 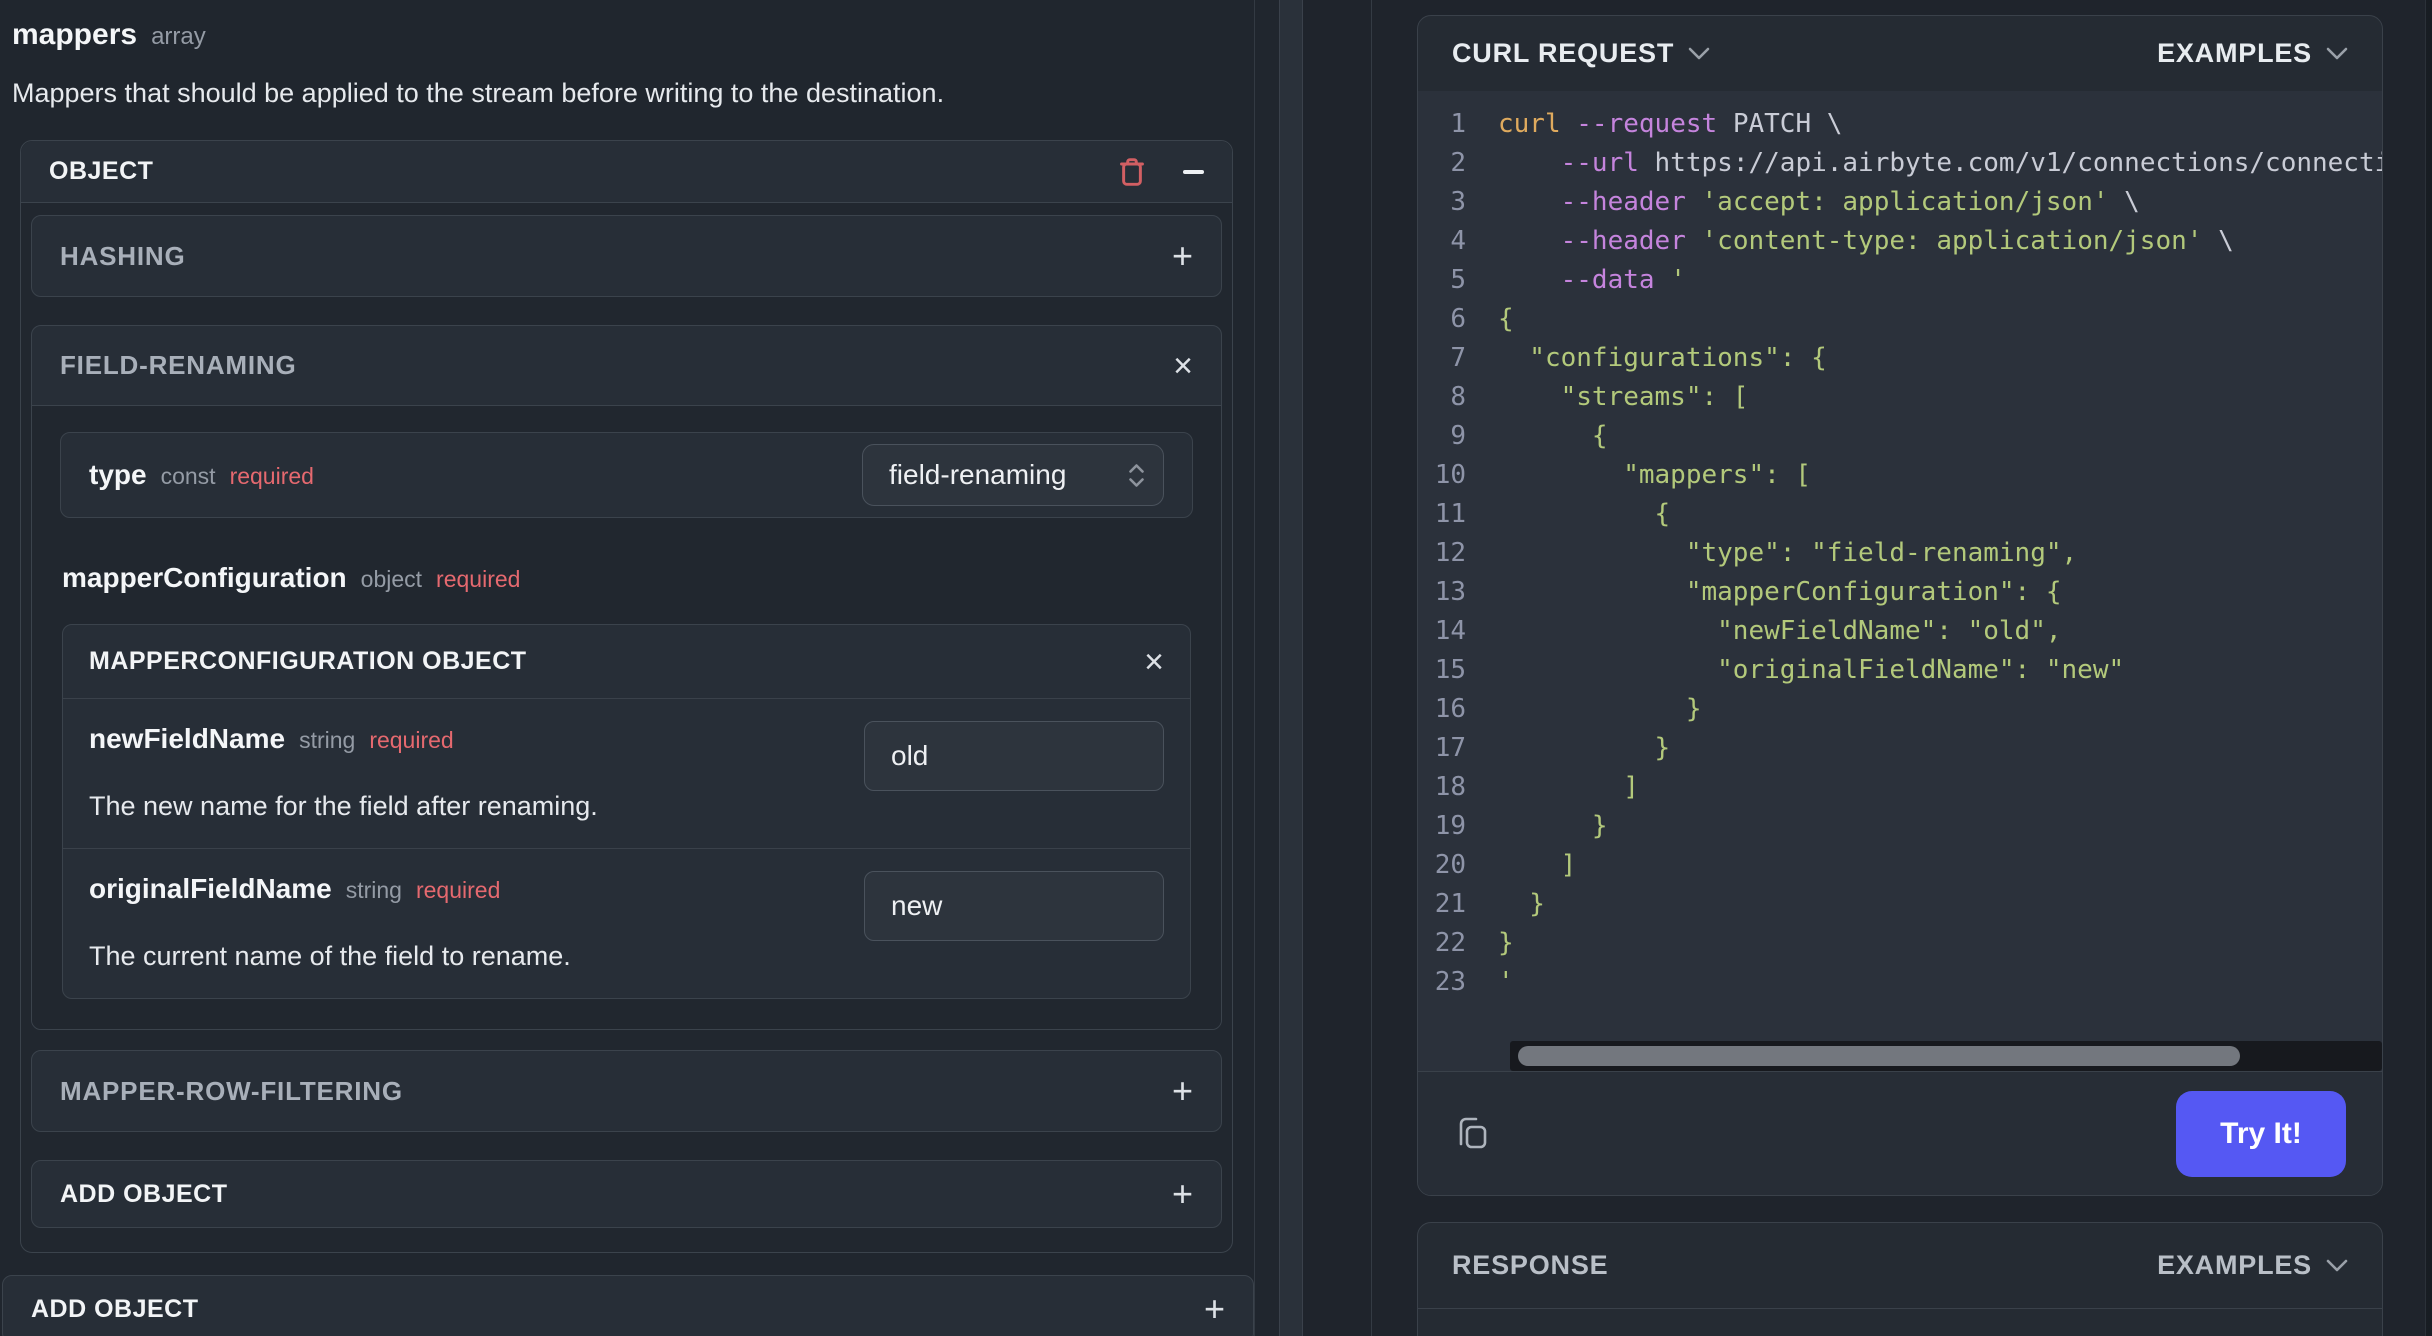 What do you see at coordinates (626, 662) in the screenshot?
I see `mapper-configuration-card-header: MAPPERCONFIGURATION OBJECT ×` at bounding box center [626, 662].